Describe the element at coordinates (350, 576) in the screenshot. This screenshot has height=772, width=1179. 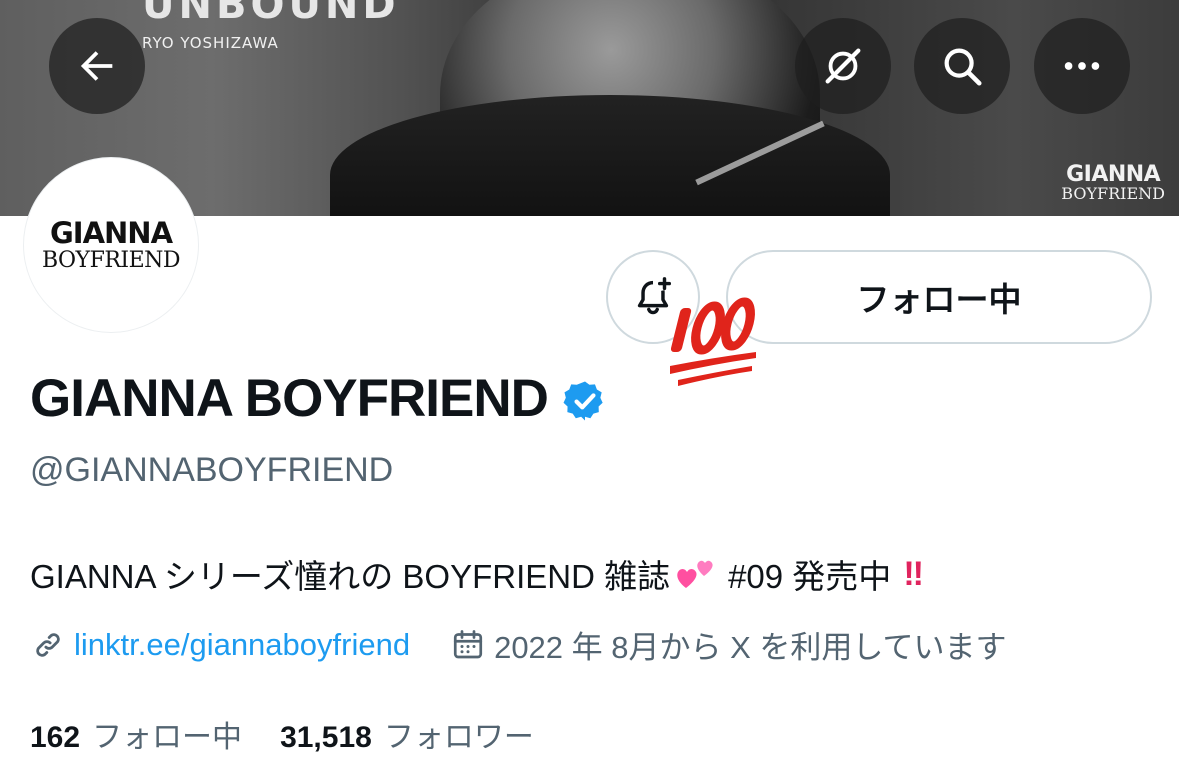
I see `bio-text-part1: GIANNA シリーズ憧れの BOYFRIEND 雑誌` at that location.